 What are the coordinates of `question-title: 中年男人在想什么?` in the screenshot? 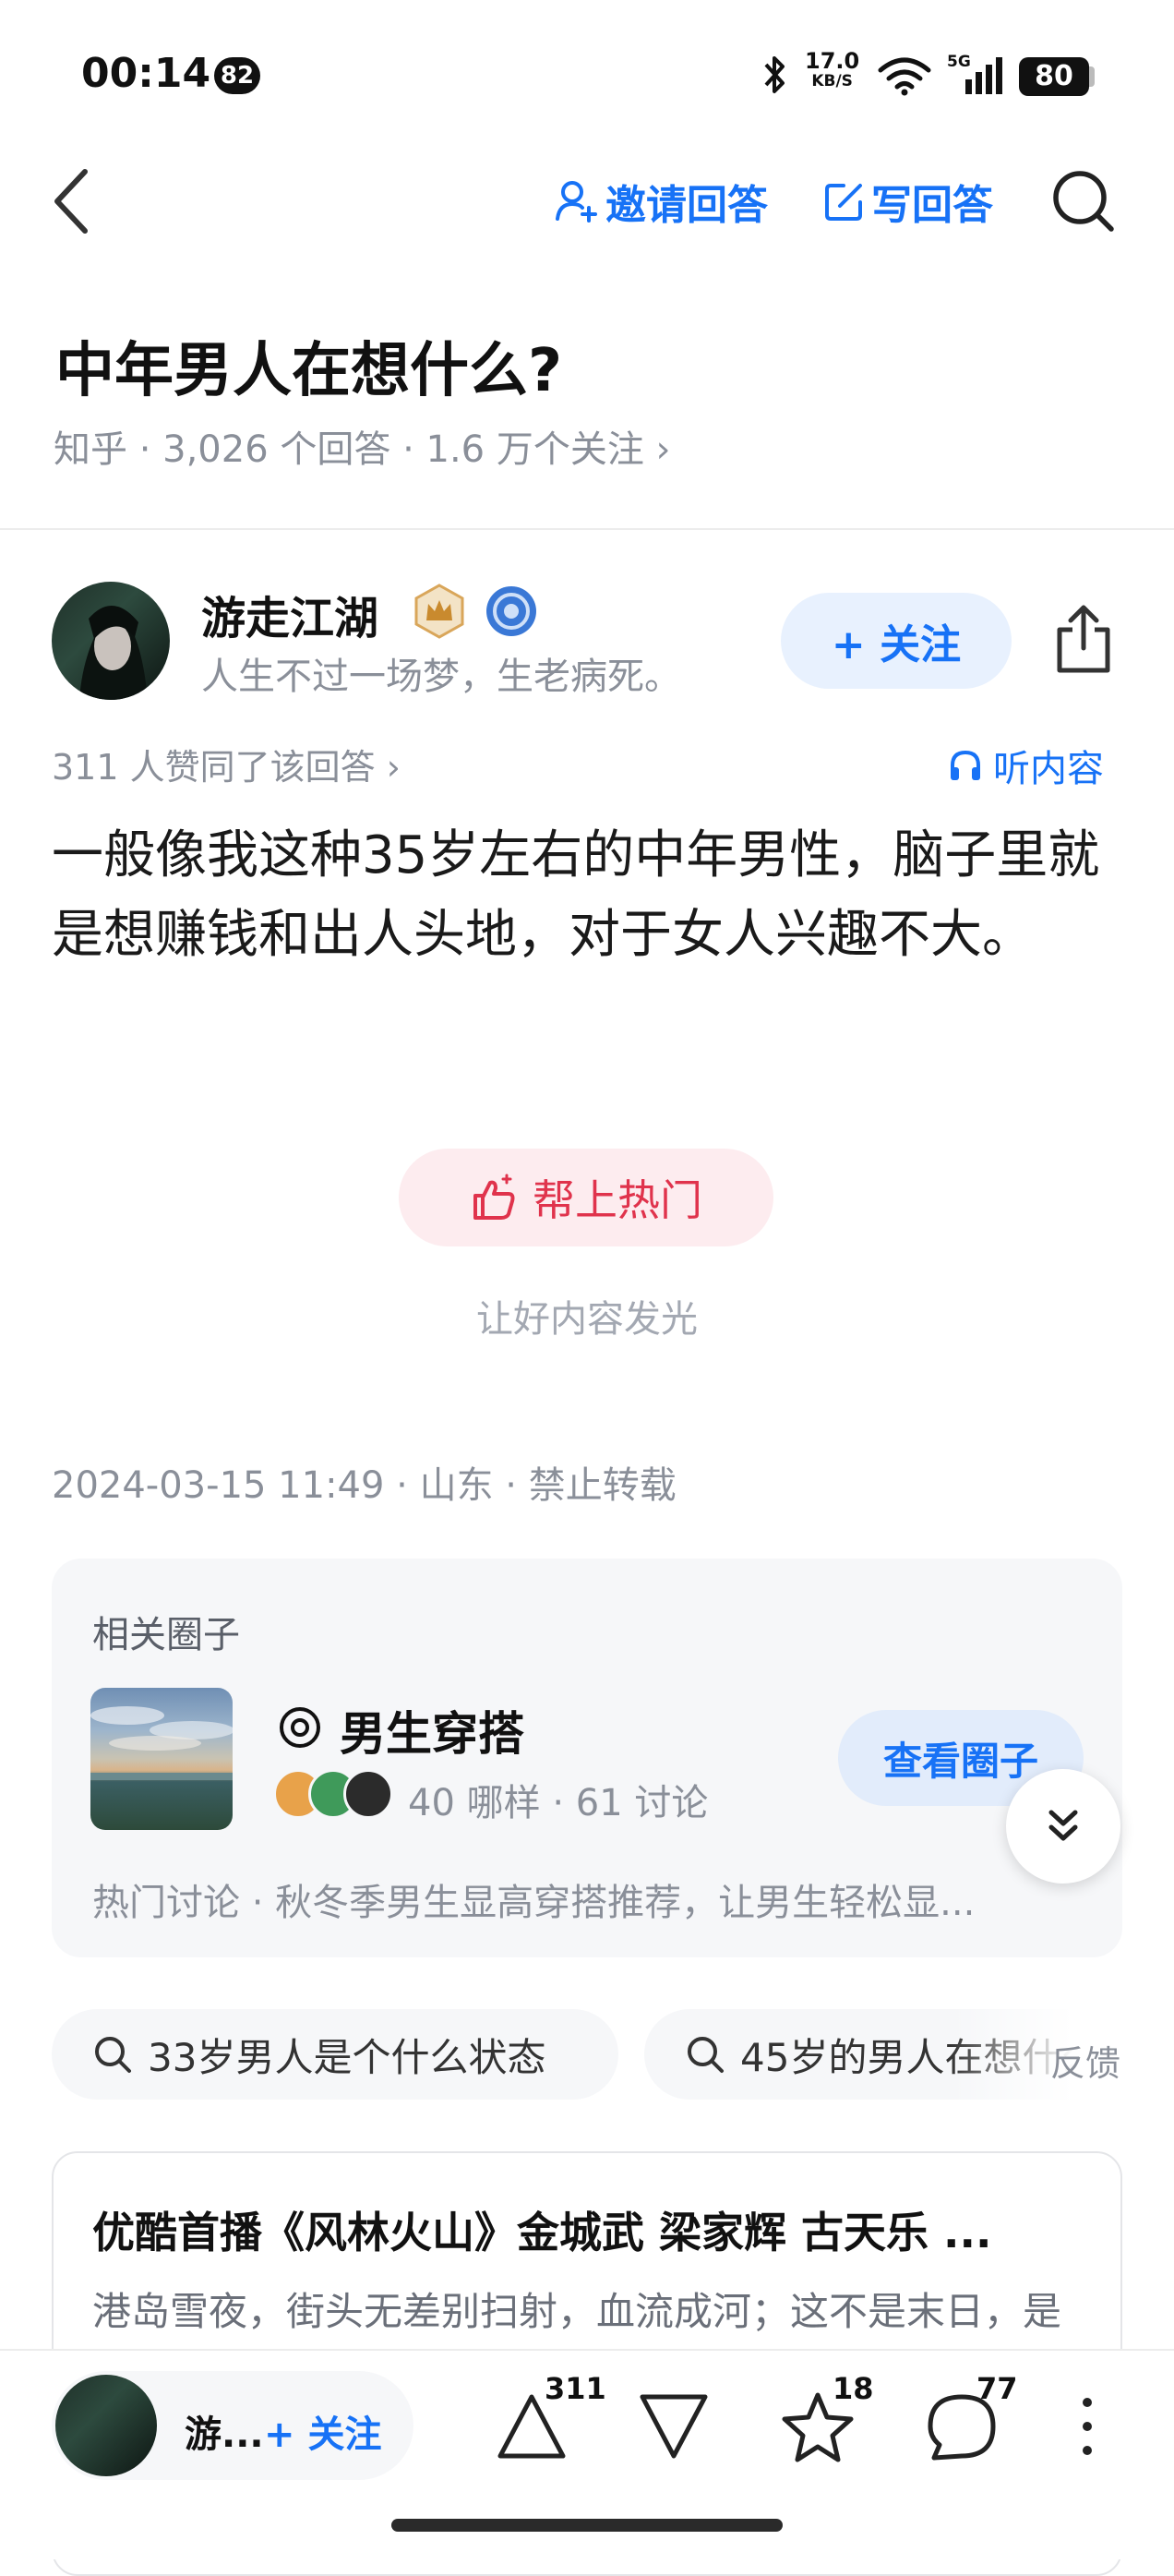 It's located at (308, 365).